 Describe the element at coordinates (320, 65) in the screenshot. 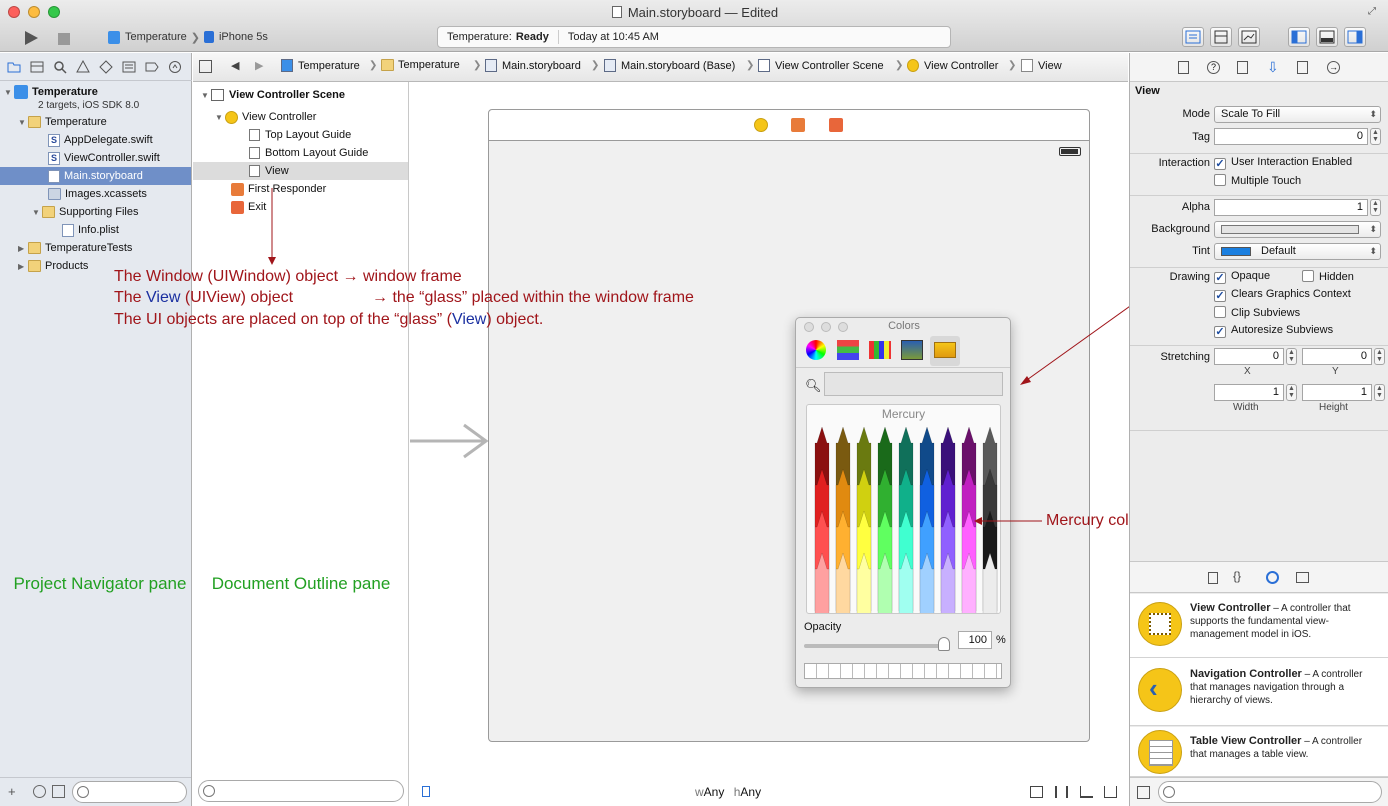

I see `crumb-project: Temperature` at that location.